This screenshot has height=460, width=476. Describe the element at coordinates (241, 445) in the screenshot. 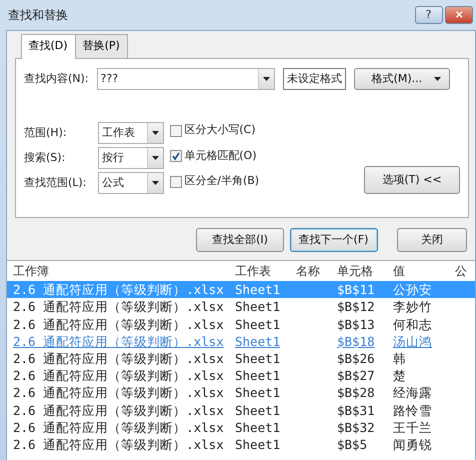

I see `result-row: 2.6 通配符应用（等级判断）.xlsx Sheet1 $B$5 闻勇锐` at that location.